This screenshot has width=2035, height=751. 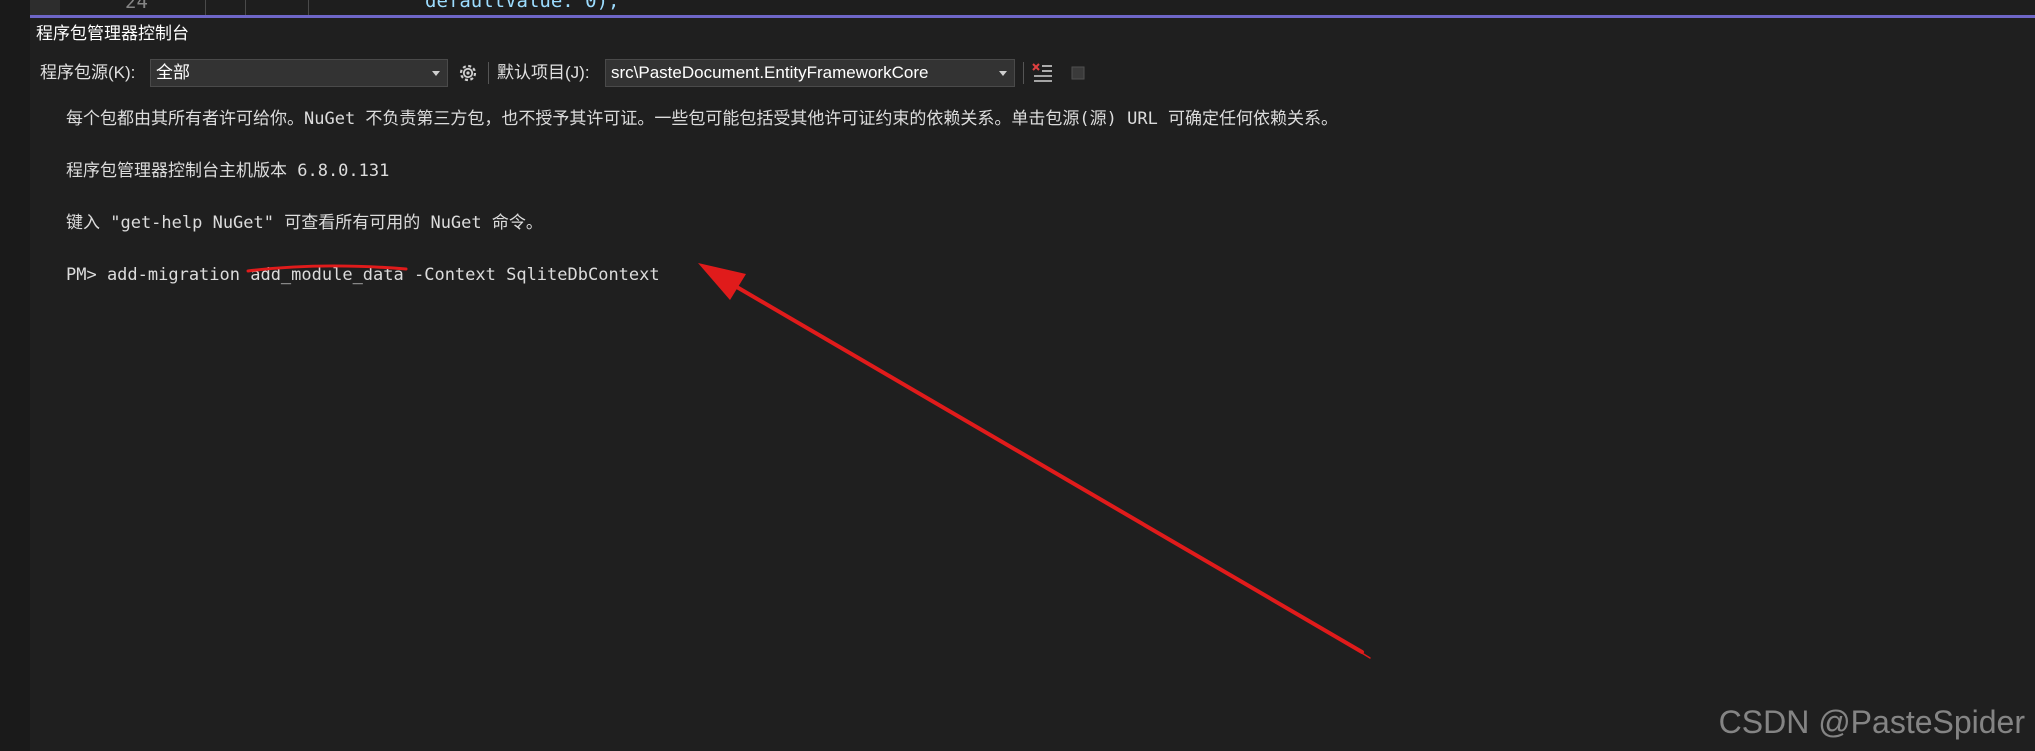 I want to click on stop-icon, so click(x=1078, y=73).